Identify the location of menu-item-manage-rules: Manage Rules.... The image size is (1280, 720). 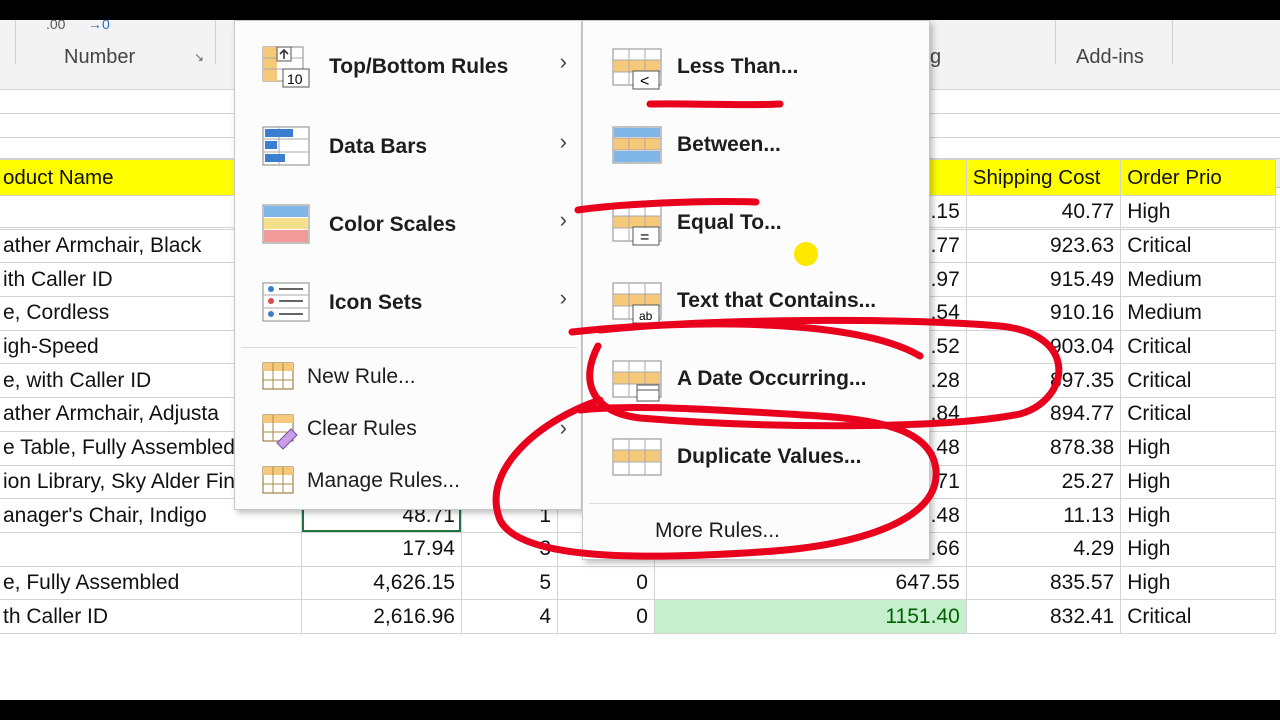
(408, 482).